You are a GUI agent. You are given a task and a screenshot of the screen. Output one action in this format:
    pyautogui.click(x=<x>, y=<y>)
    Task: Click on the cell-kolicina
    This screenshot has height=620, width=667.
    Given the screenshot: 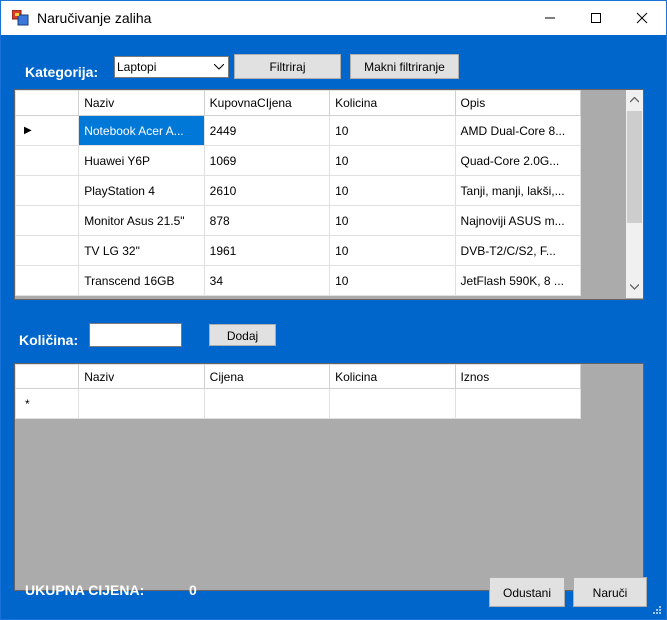 What is the action you would take?
    pyautogui.click(x=392, y=403)
    